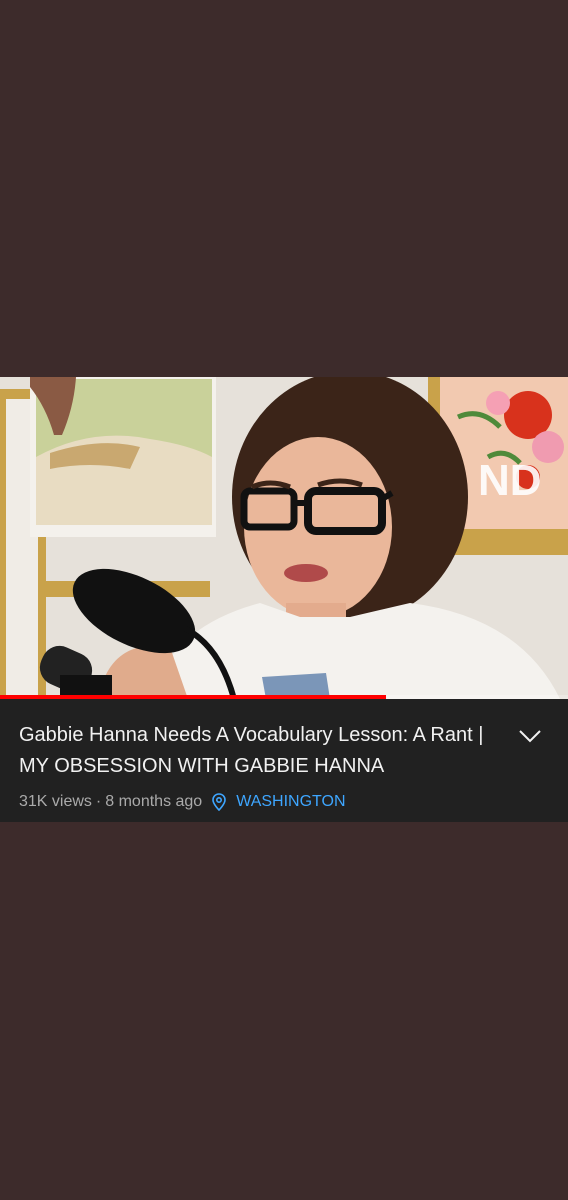  I want to click on video-meta: 31K views · 8 months ago WASHINGTON, so click(182, 802).